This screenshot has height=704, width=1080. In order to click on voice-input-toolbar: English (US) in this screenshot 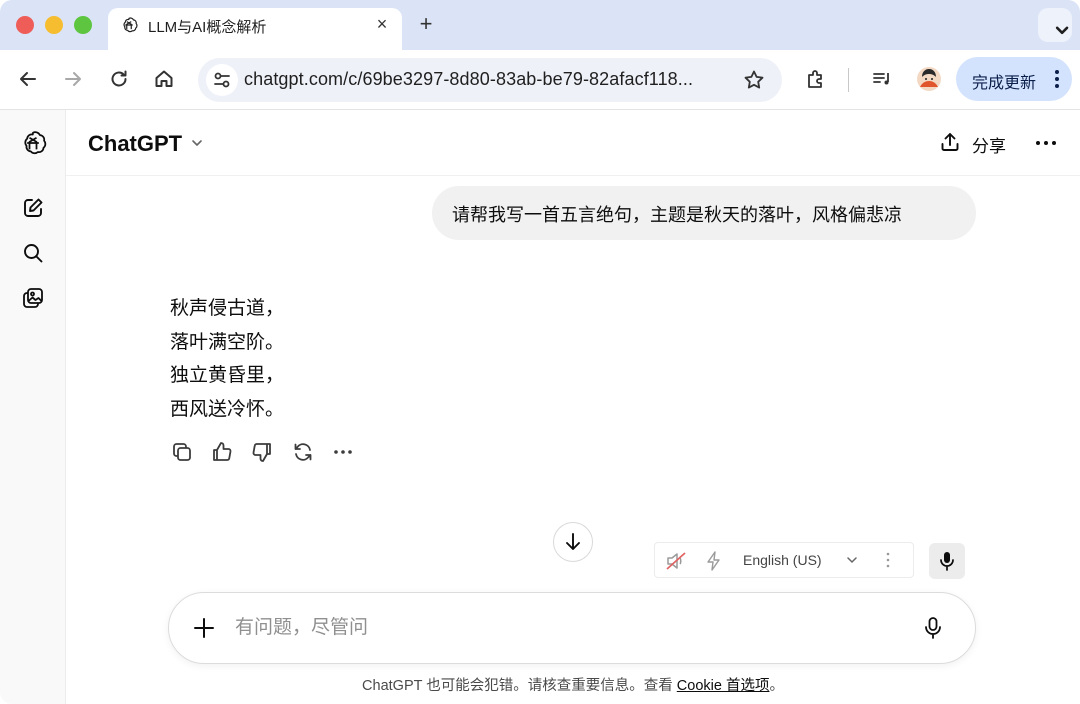, I will do `click(784, 560)`.